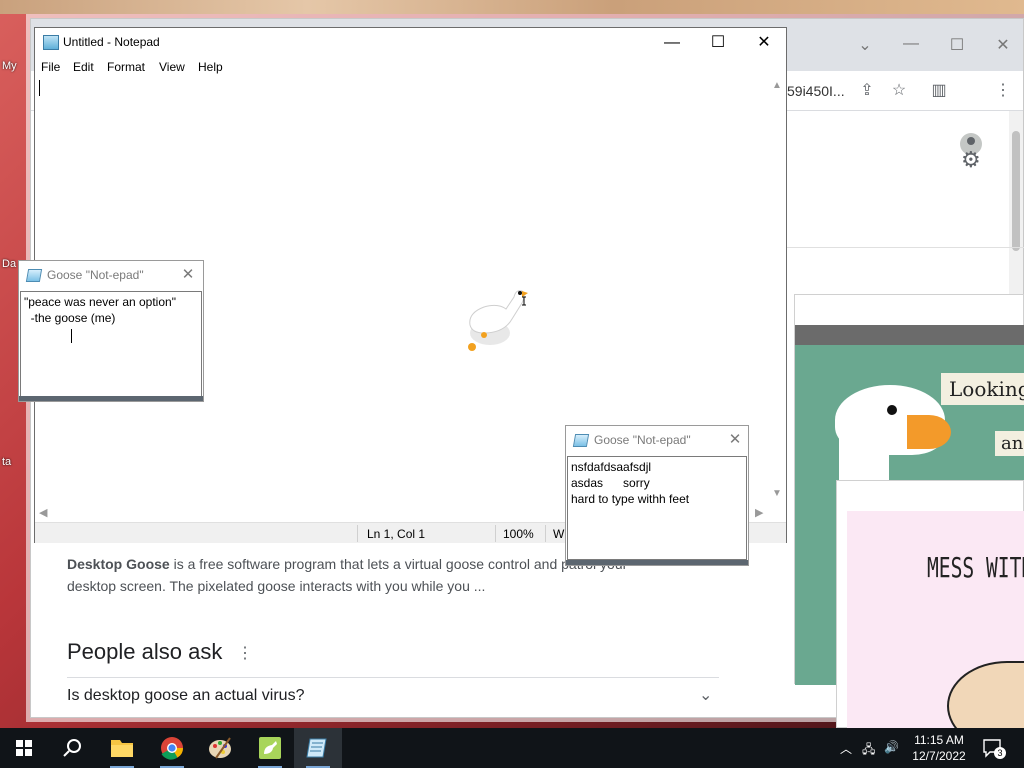 Image resolution: width=1024 pixels, height=768 pixels. Describe the element at coordinates (868, 750) in the screenshot. I see `network-icon: 🖧` at that location.